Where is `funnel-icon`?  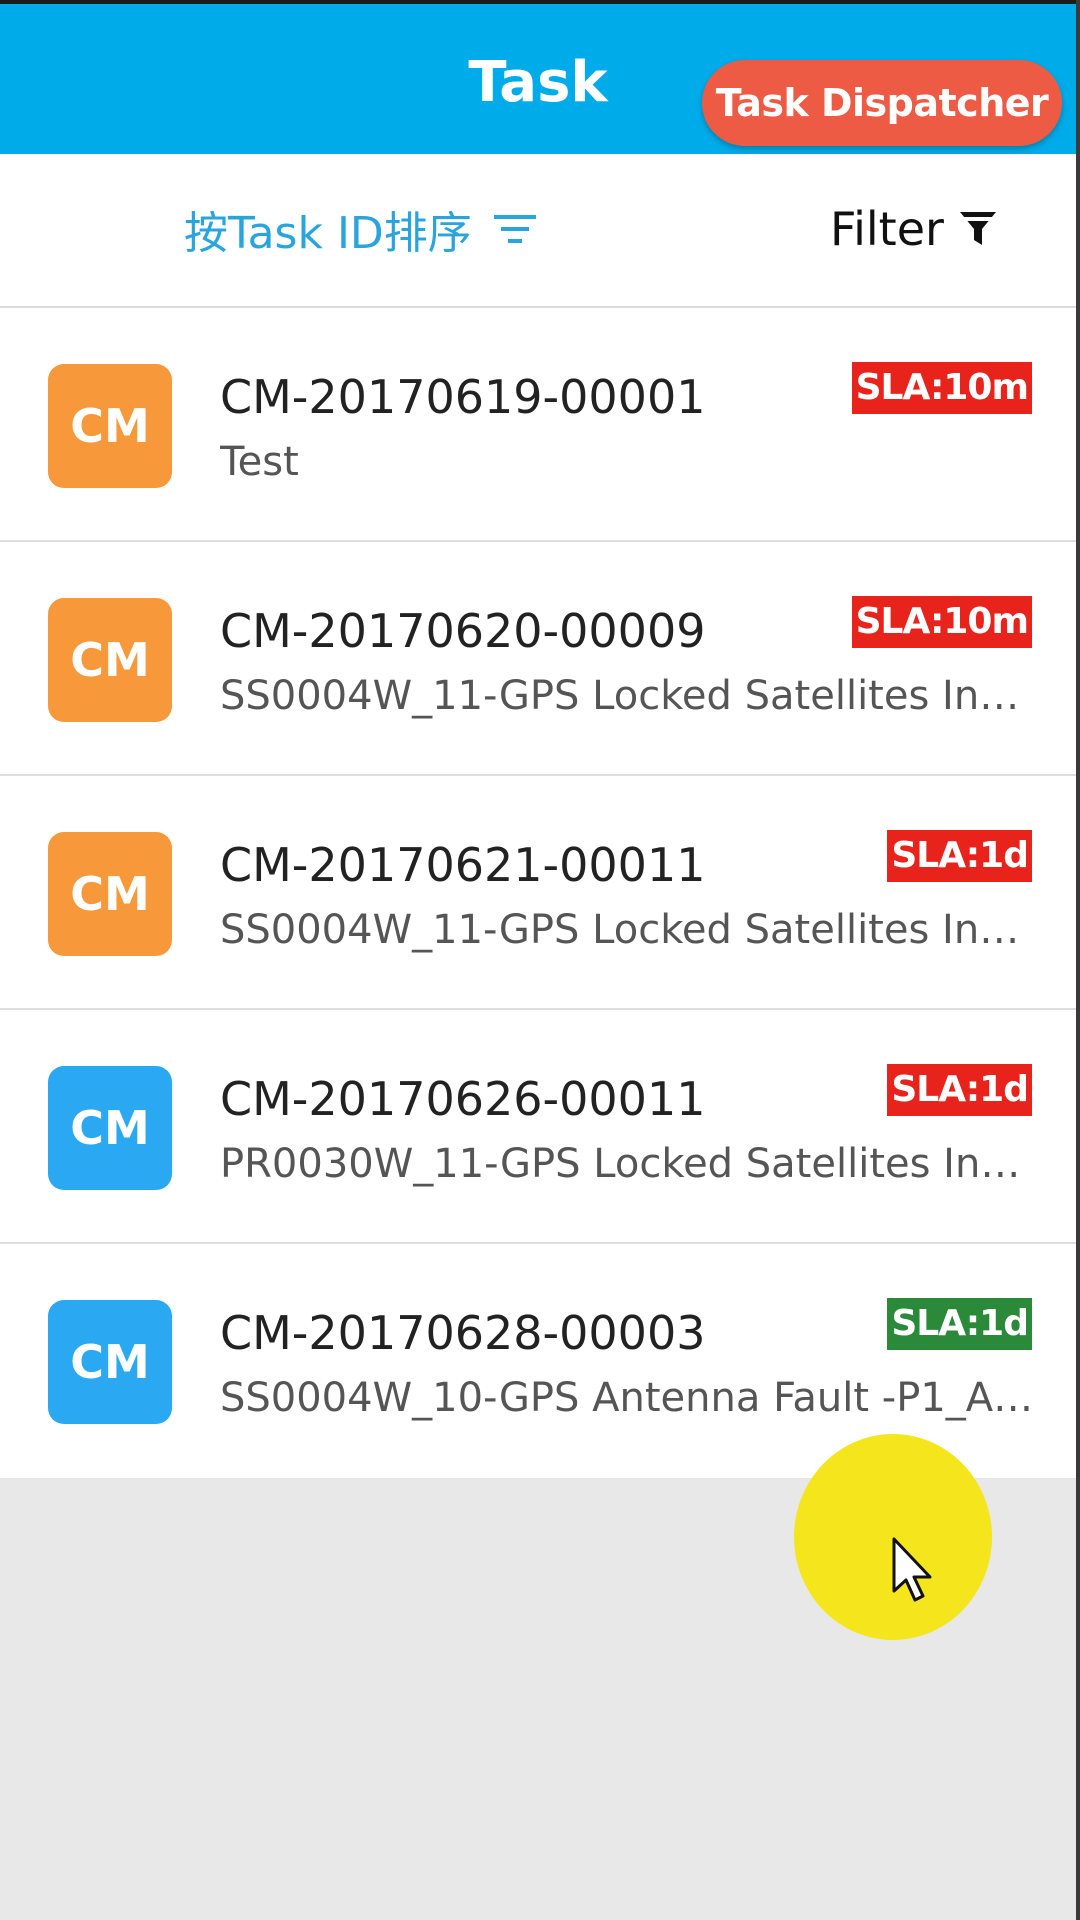 funnel-icon is located at coordinates (977, 228).